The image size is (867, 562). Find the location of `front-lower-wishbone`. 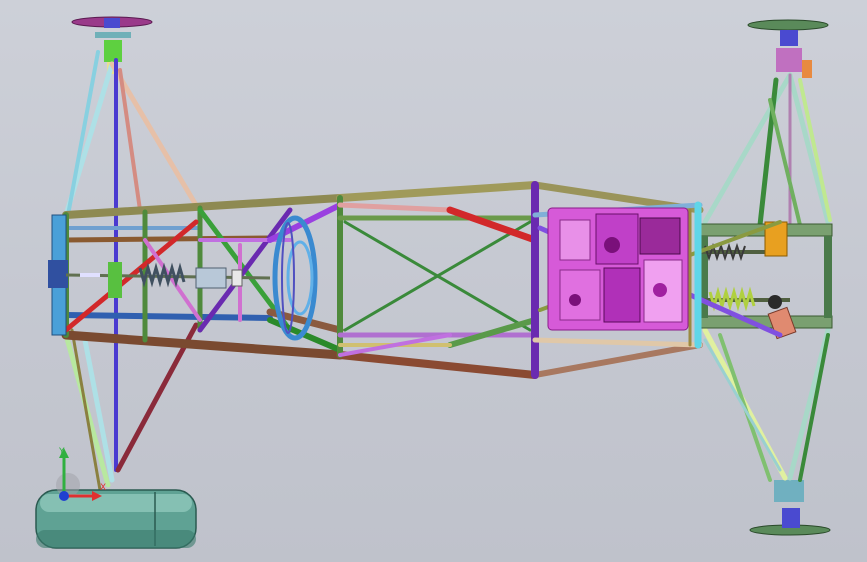

front-lower-wishbone is located at coordinates (131, 407).